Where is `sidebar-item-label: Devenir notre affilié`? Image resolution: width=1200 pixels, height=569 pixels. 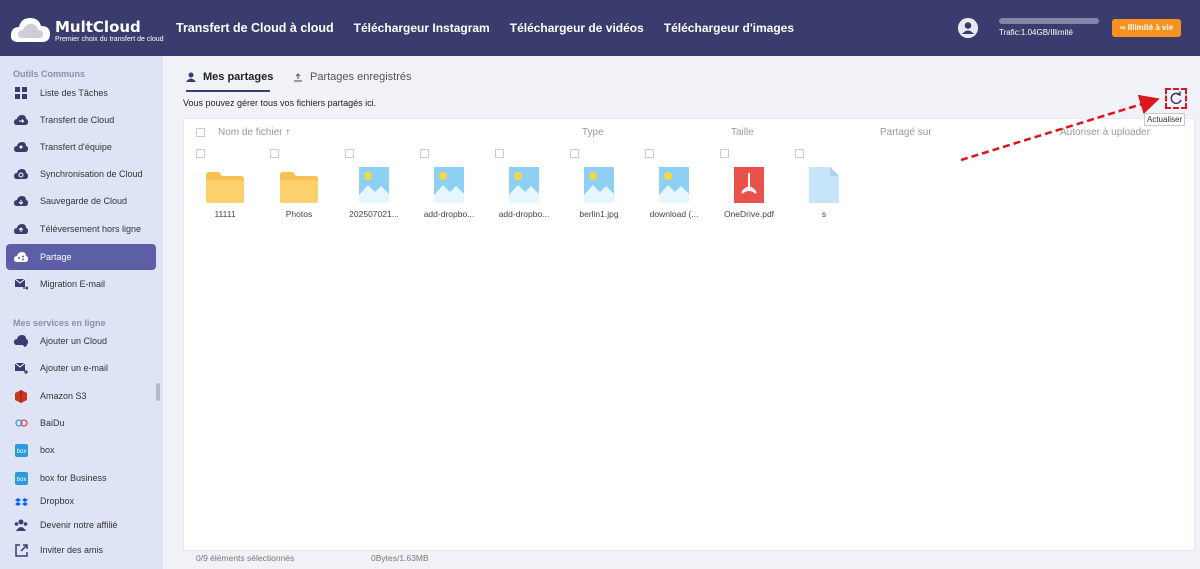 sidebar-item-label: Devenir notre affilié is located at coordinates (79, 525).